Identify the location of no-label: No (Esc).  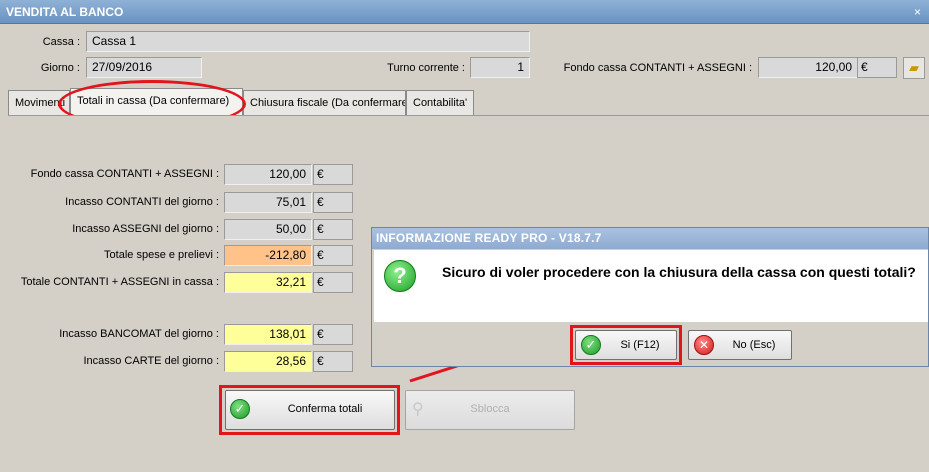
(754, 345).